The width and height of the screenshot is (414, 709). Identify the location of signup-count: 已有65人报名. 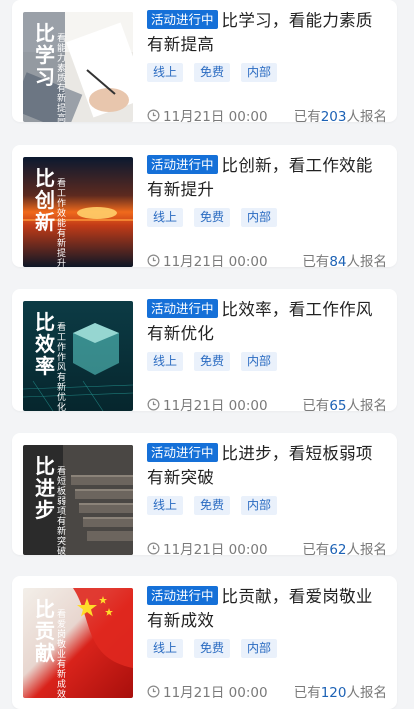
(344, 404).